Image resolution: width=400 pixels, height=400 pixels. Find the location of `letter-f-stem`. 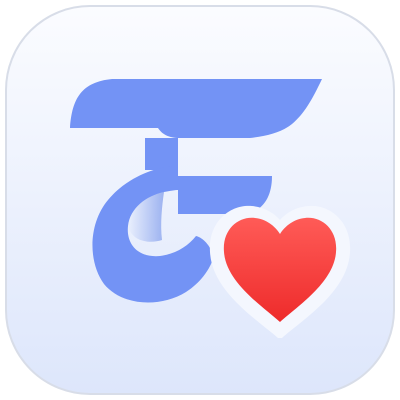

letter-f-stem is located at coordinates (161, 154).